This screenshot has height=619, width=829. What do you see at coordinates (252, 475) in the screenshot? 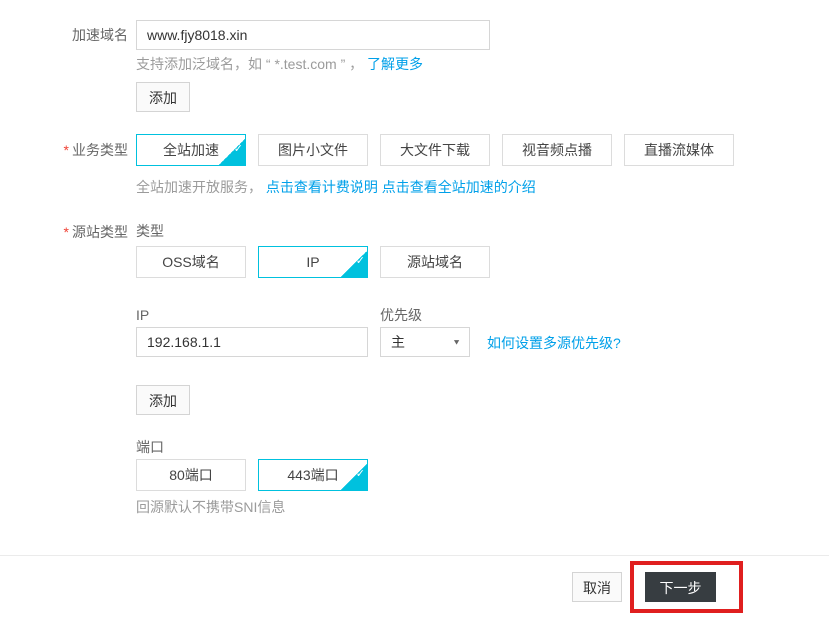
I see `port-options: 80端口 ✓ 443端口 ✓` at bounding box center [252, 475].